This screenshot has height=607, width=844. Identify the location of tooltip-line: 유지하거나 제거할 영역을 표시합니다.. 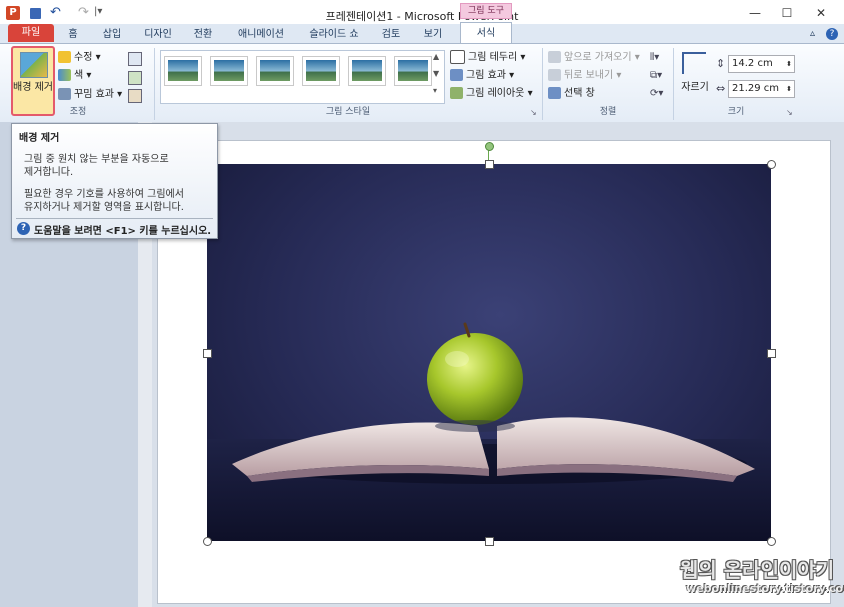
(104, 207).